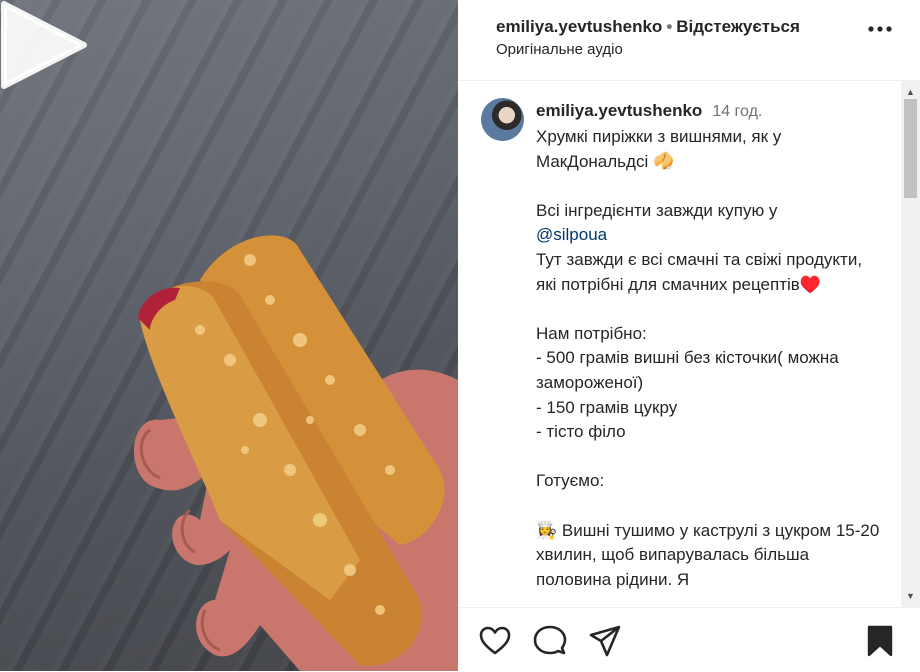 Image resolution: width=920 pixels, height=672 pixels. Describe the element at coordinates (880, 641) in the screenshot. I see `bookmark-icon` at that location.